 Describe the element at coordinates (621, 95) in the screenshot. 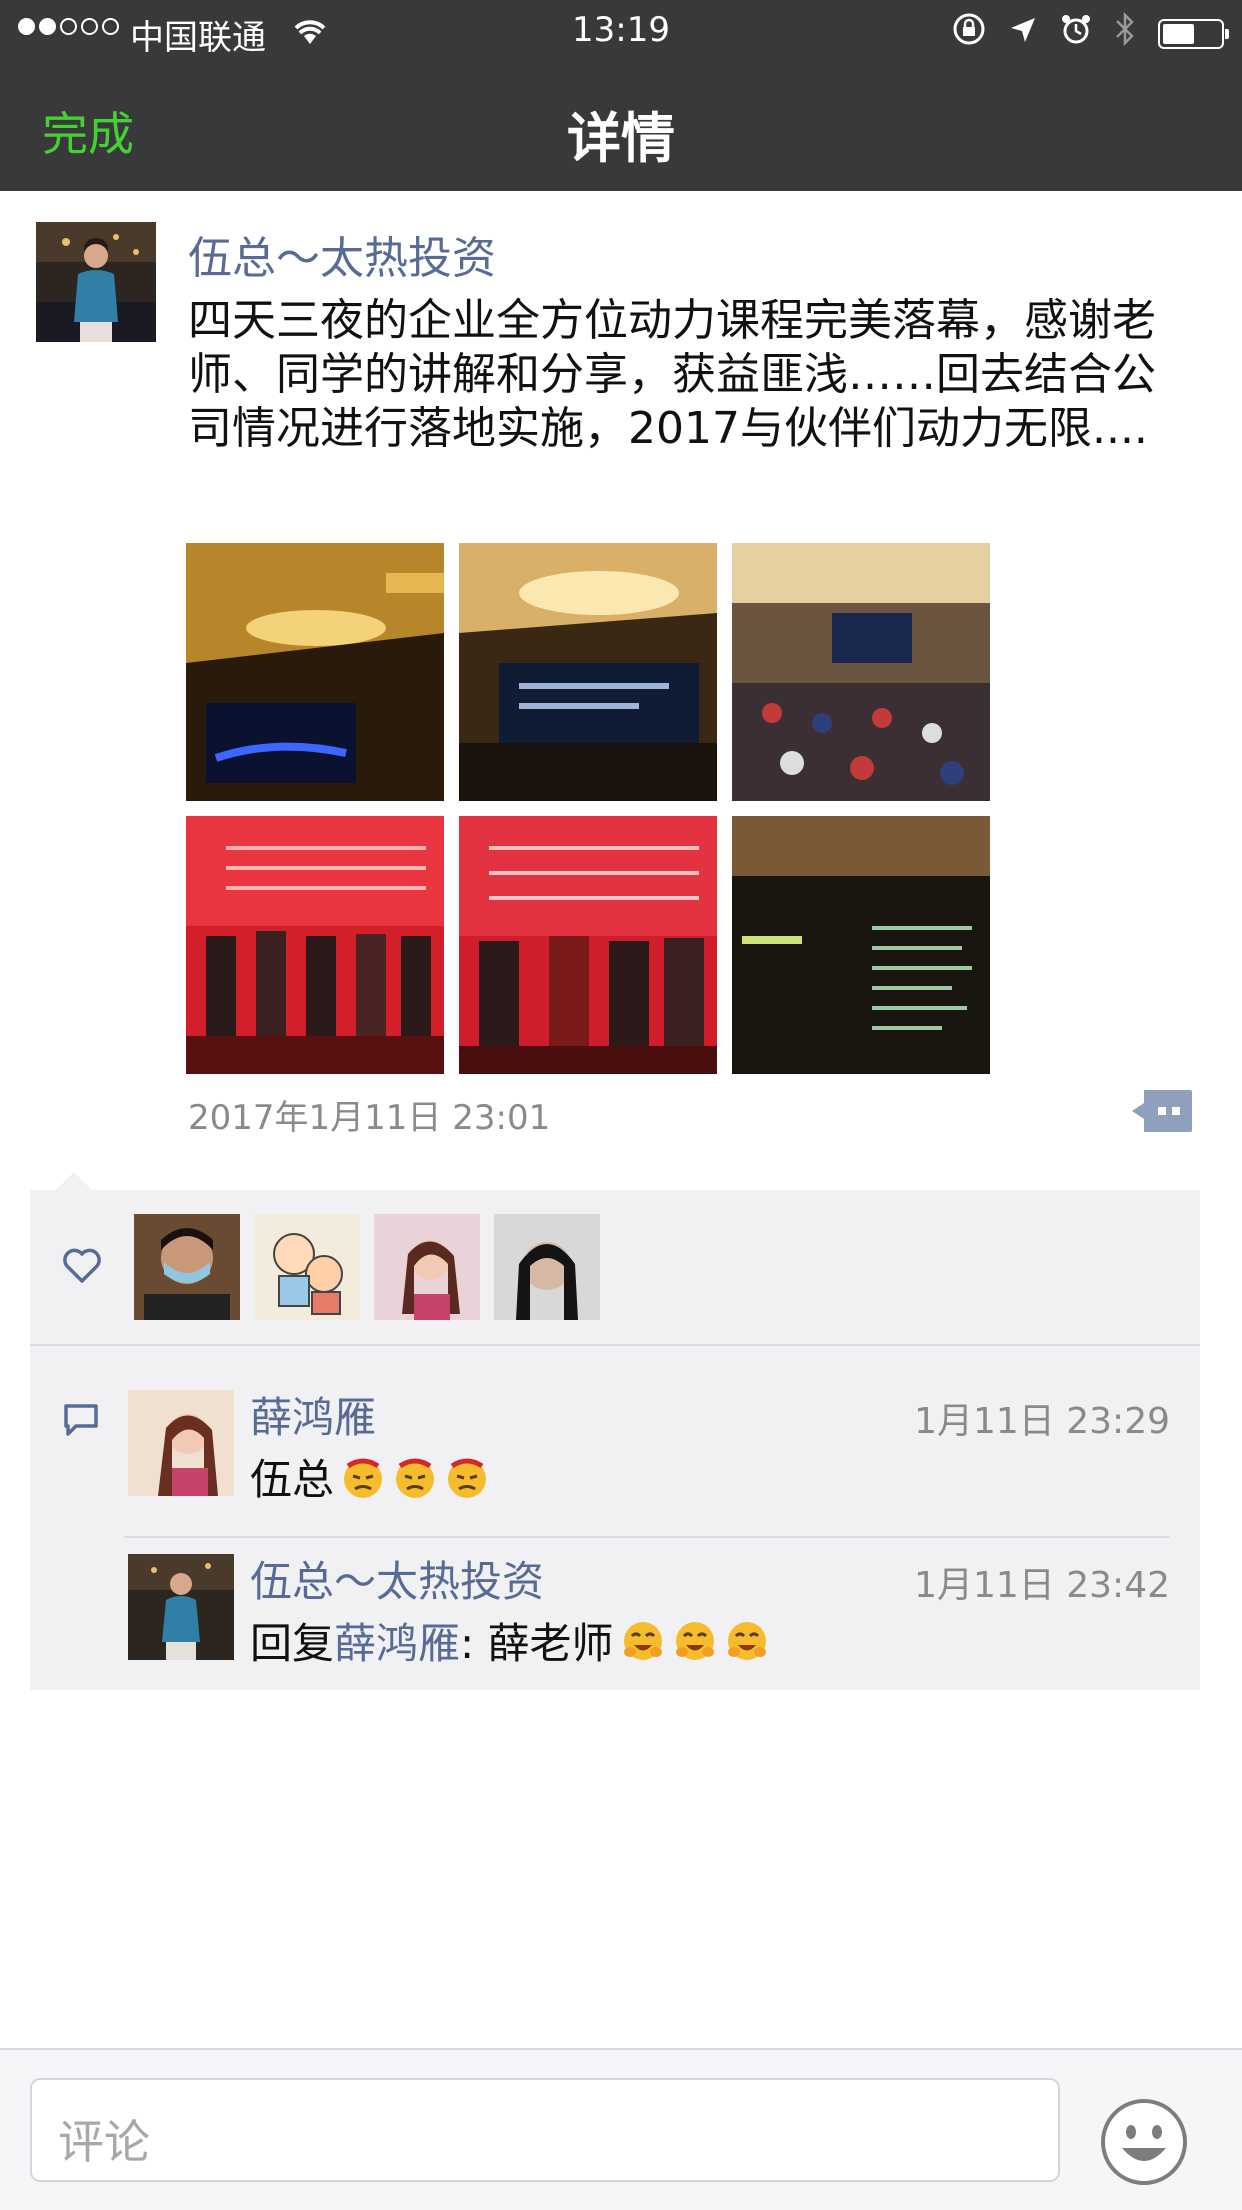

I see `top-bar: 中国联通 13:19 完成 详情` at that location.